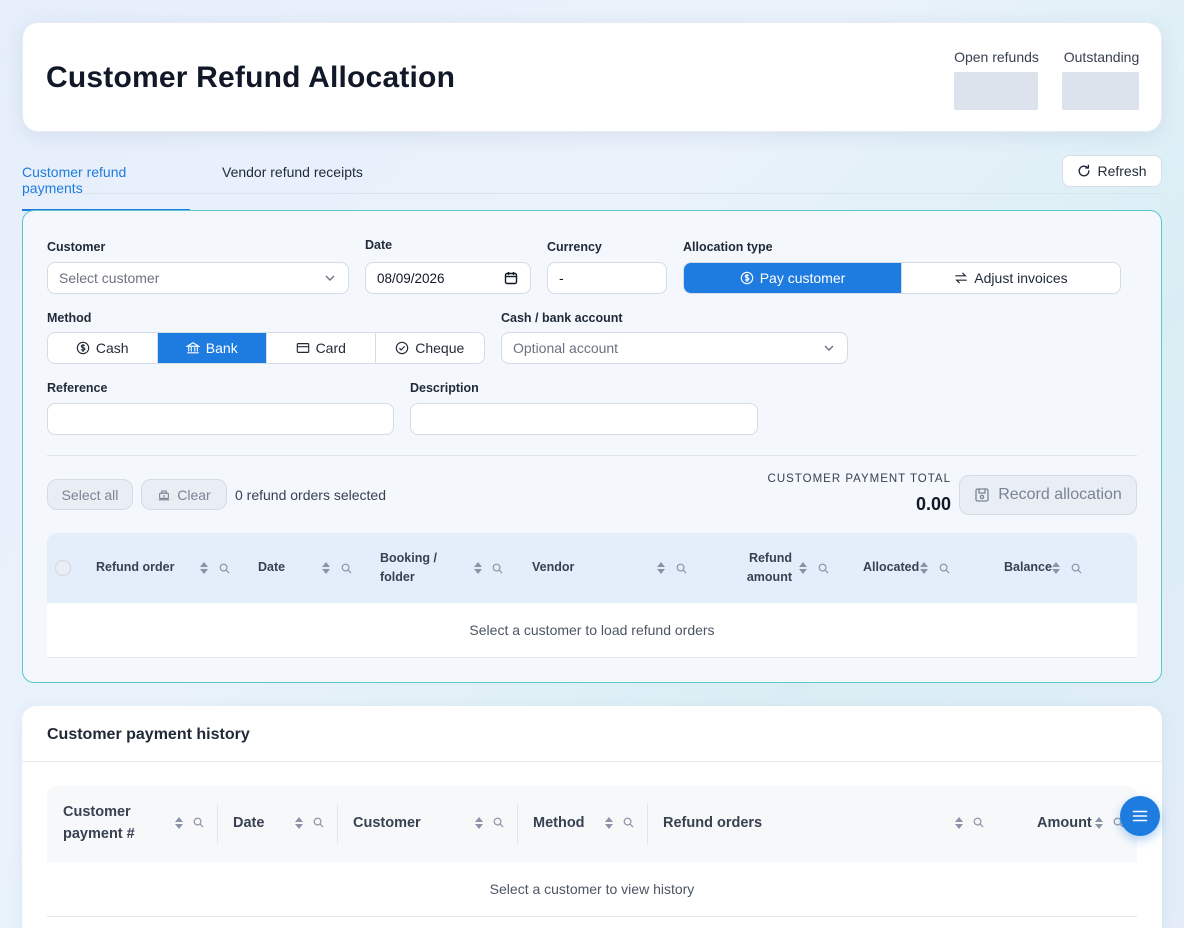  What do you see at coordinates (996, 91) in the screenshot?
I see `open-refunds-value-placeholder` at bounding box center [996, 91].